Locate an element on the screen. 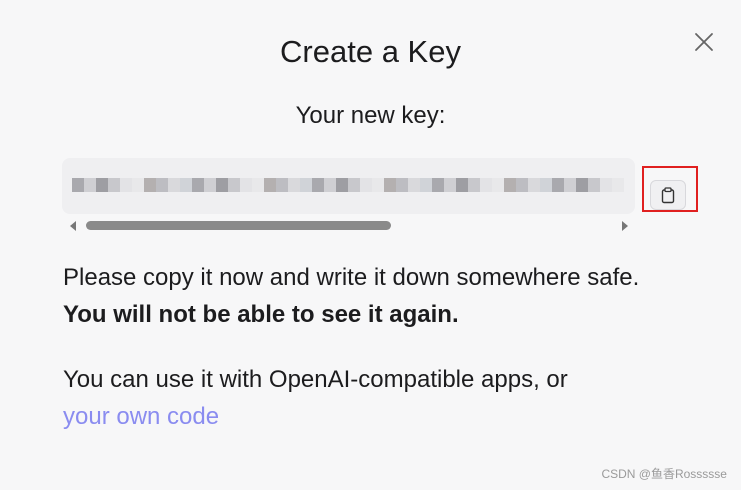 This screenshot has width=741, height=490. scroll-left-arrow-icon is located at coordinates (73, 226).